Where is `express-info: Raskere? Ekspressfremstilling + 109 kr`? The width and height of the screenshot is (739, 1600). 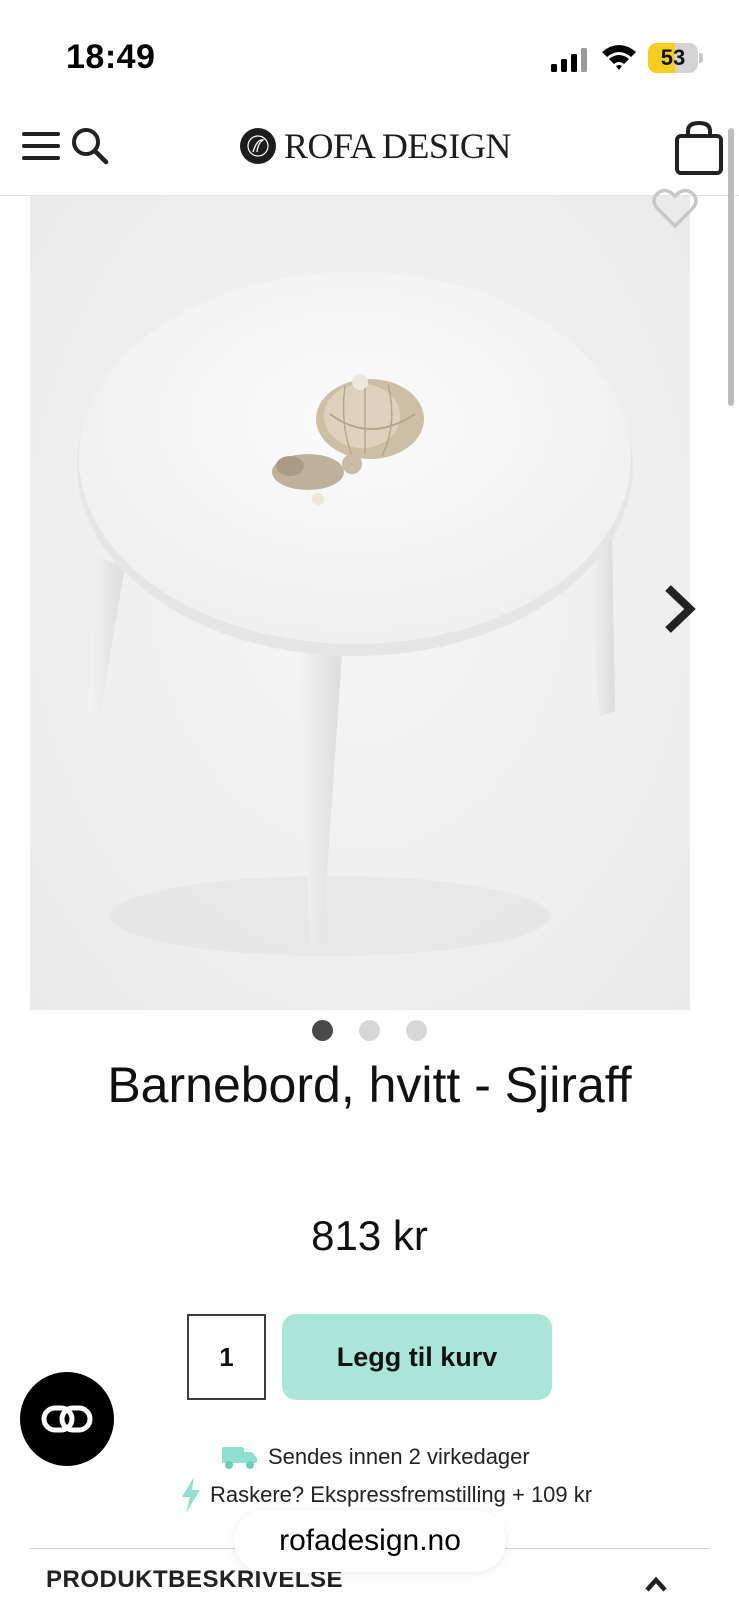 express-info: Raskere? Ekspressfremstilling + 109 kr is located at coordinates (386, 1495).